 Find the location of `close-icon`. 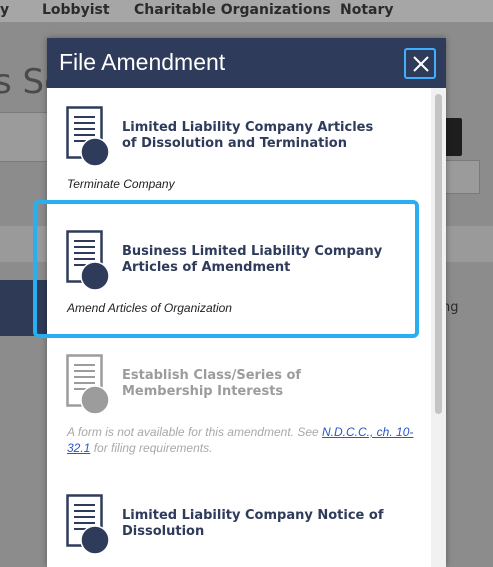

close-icon is located at coordinates (421, 64).